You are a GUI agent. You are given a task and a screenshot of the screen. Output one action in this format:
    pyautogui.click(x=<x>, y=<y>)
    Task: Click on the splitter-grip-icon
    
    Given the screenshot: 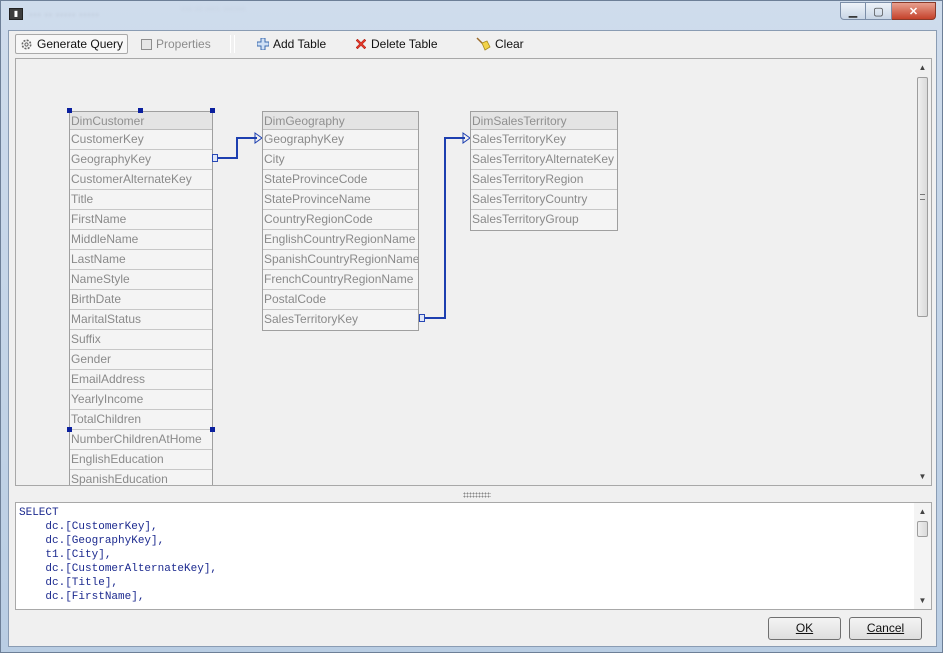 What is the action you would take?
    pyautogui.click(x=477, y=495)
    